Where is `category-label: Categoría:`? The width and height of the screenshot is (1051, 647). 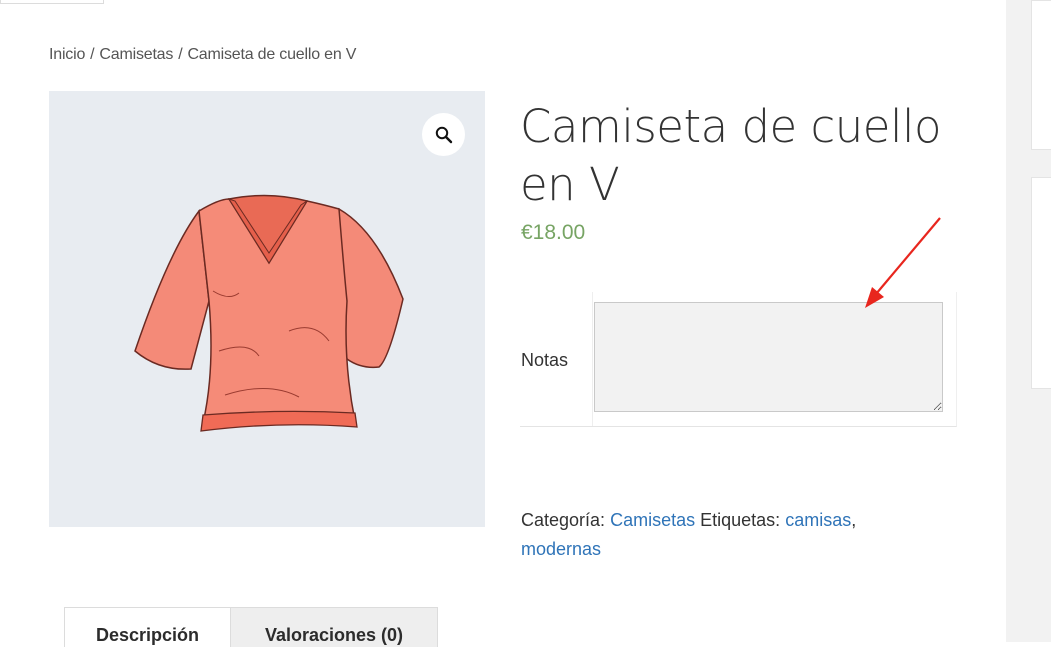 category-label: Categoría: is located at coordinates (563, 520).